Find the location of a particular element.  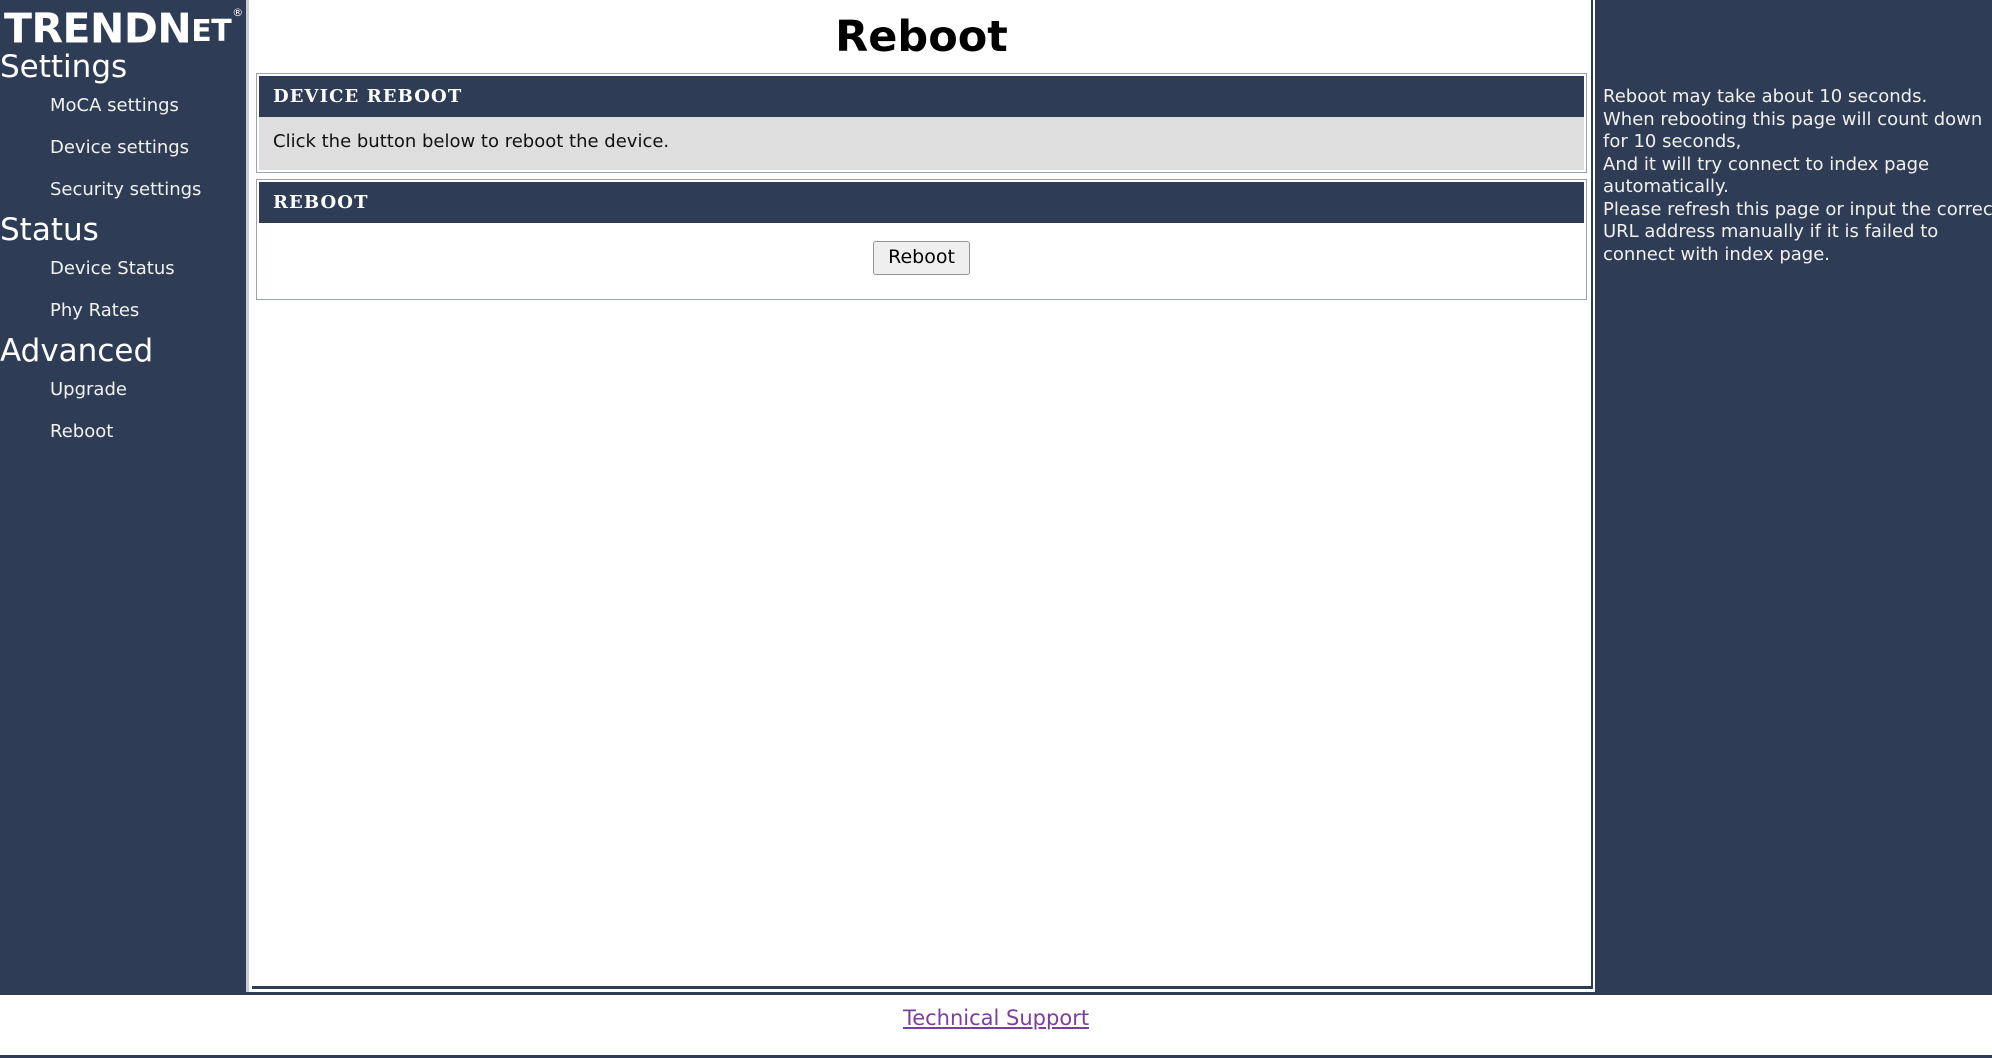

sidebar-item-upgrade: Upgrade is located at coordinates (123, 390).